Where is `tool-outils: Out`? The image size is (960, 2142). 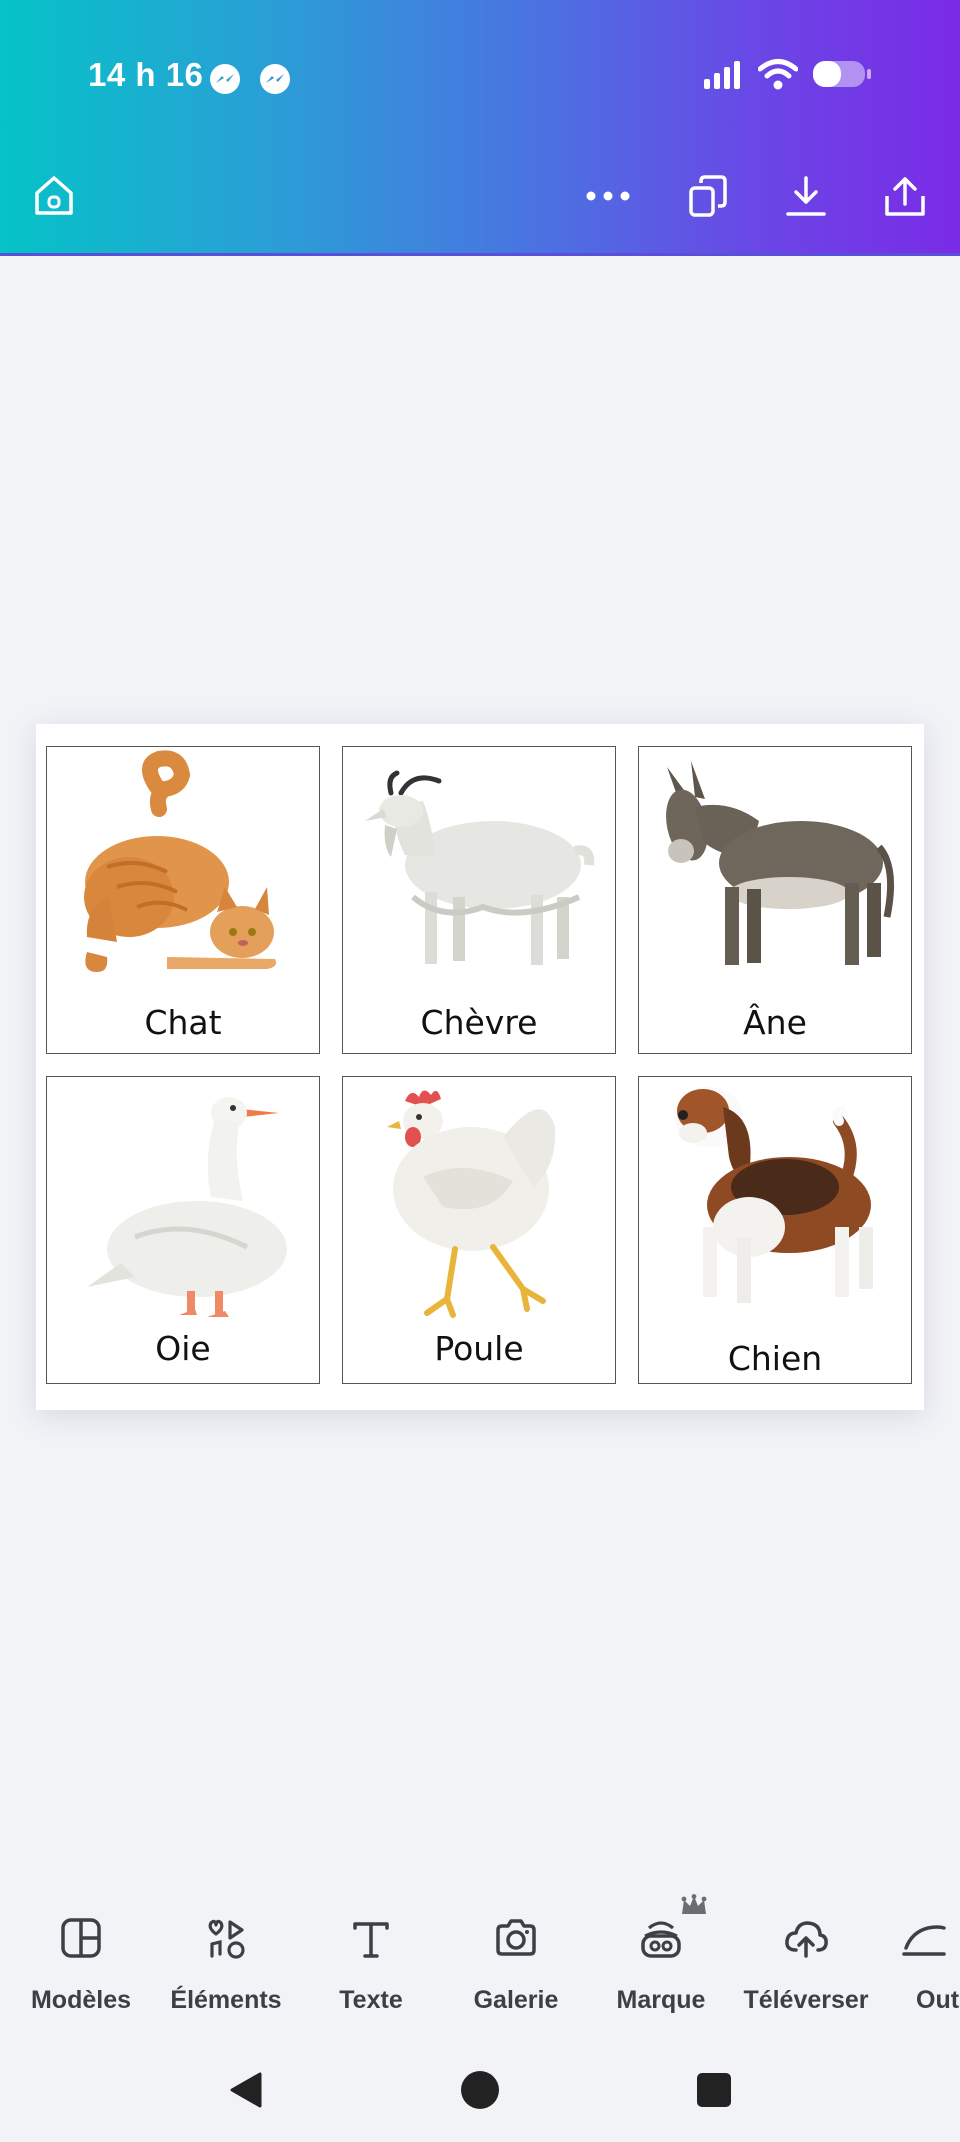 tool-outils: Out is located at coordinates (918, 1960).